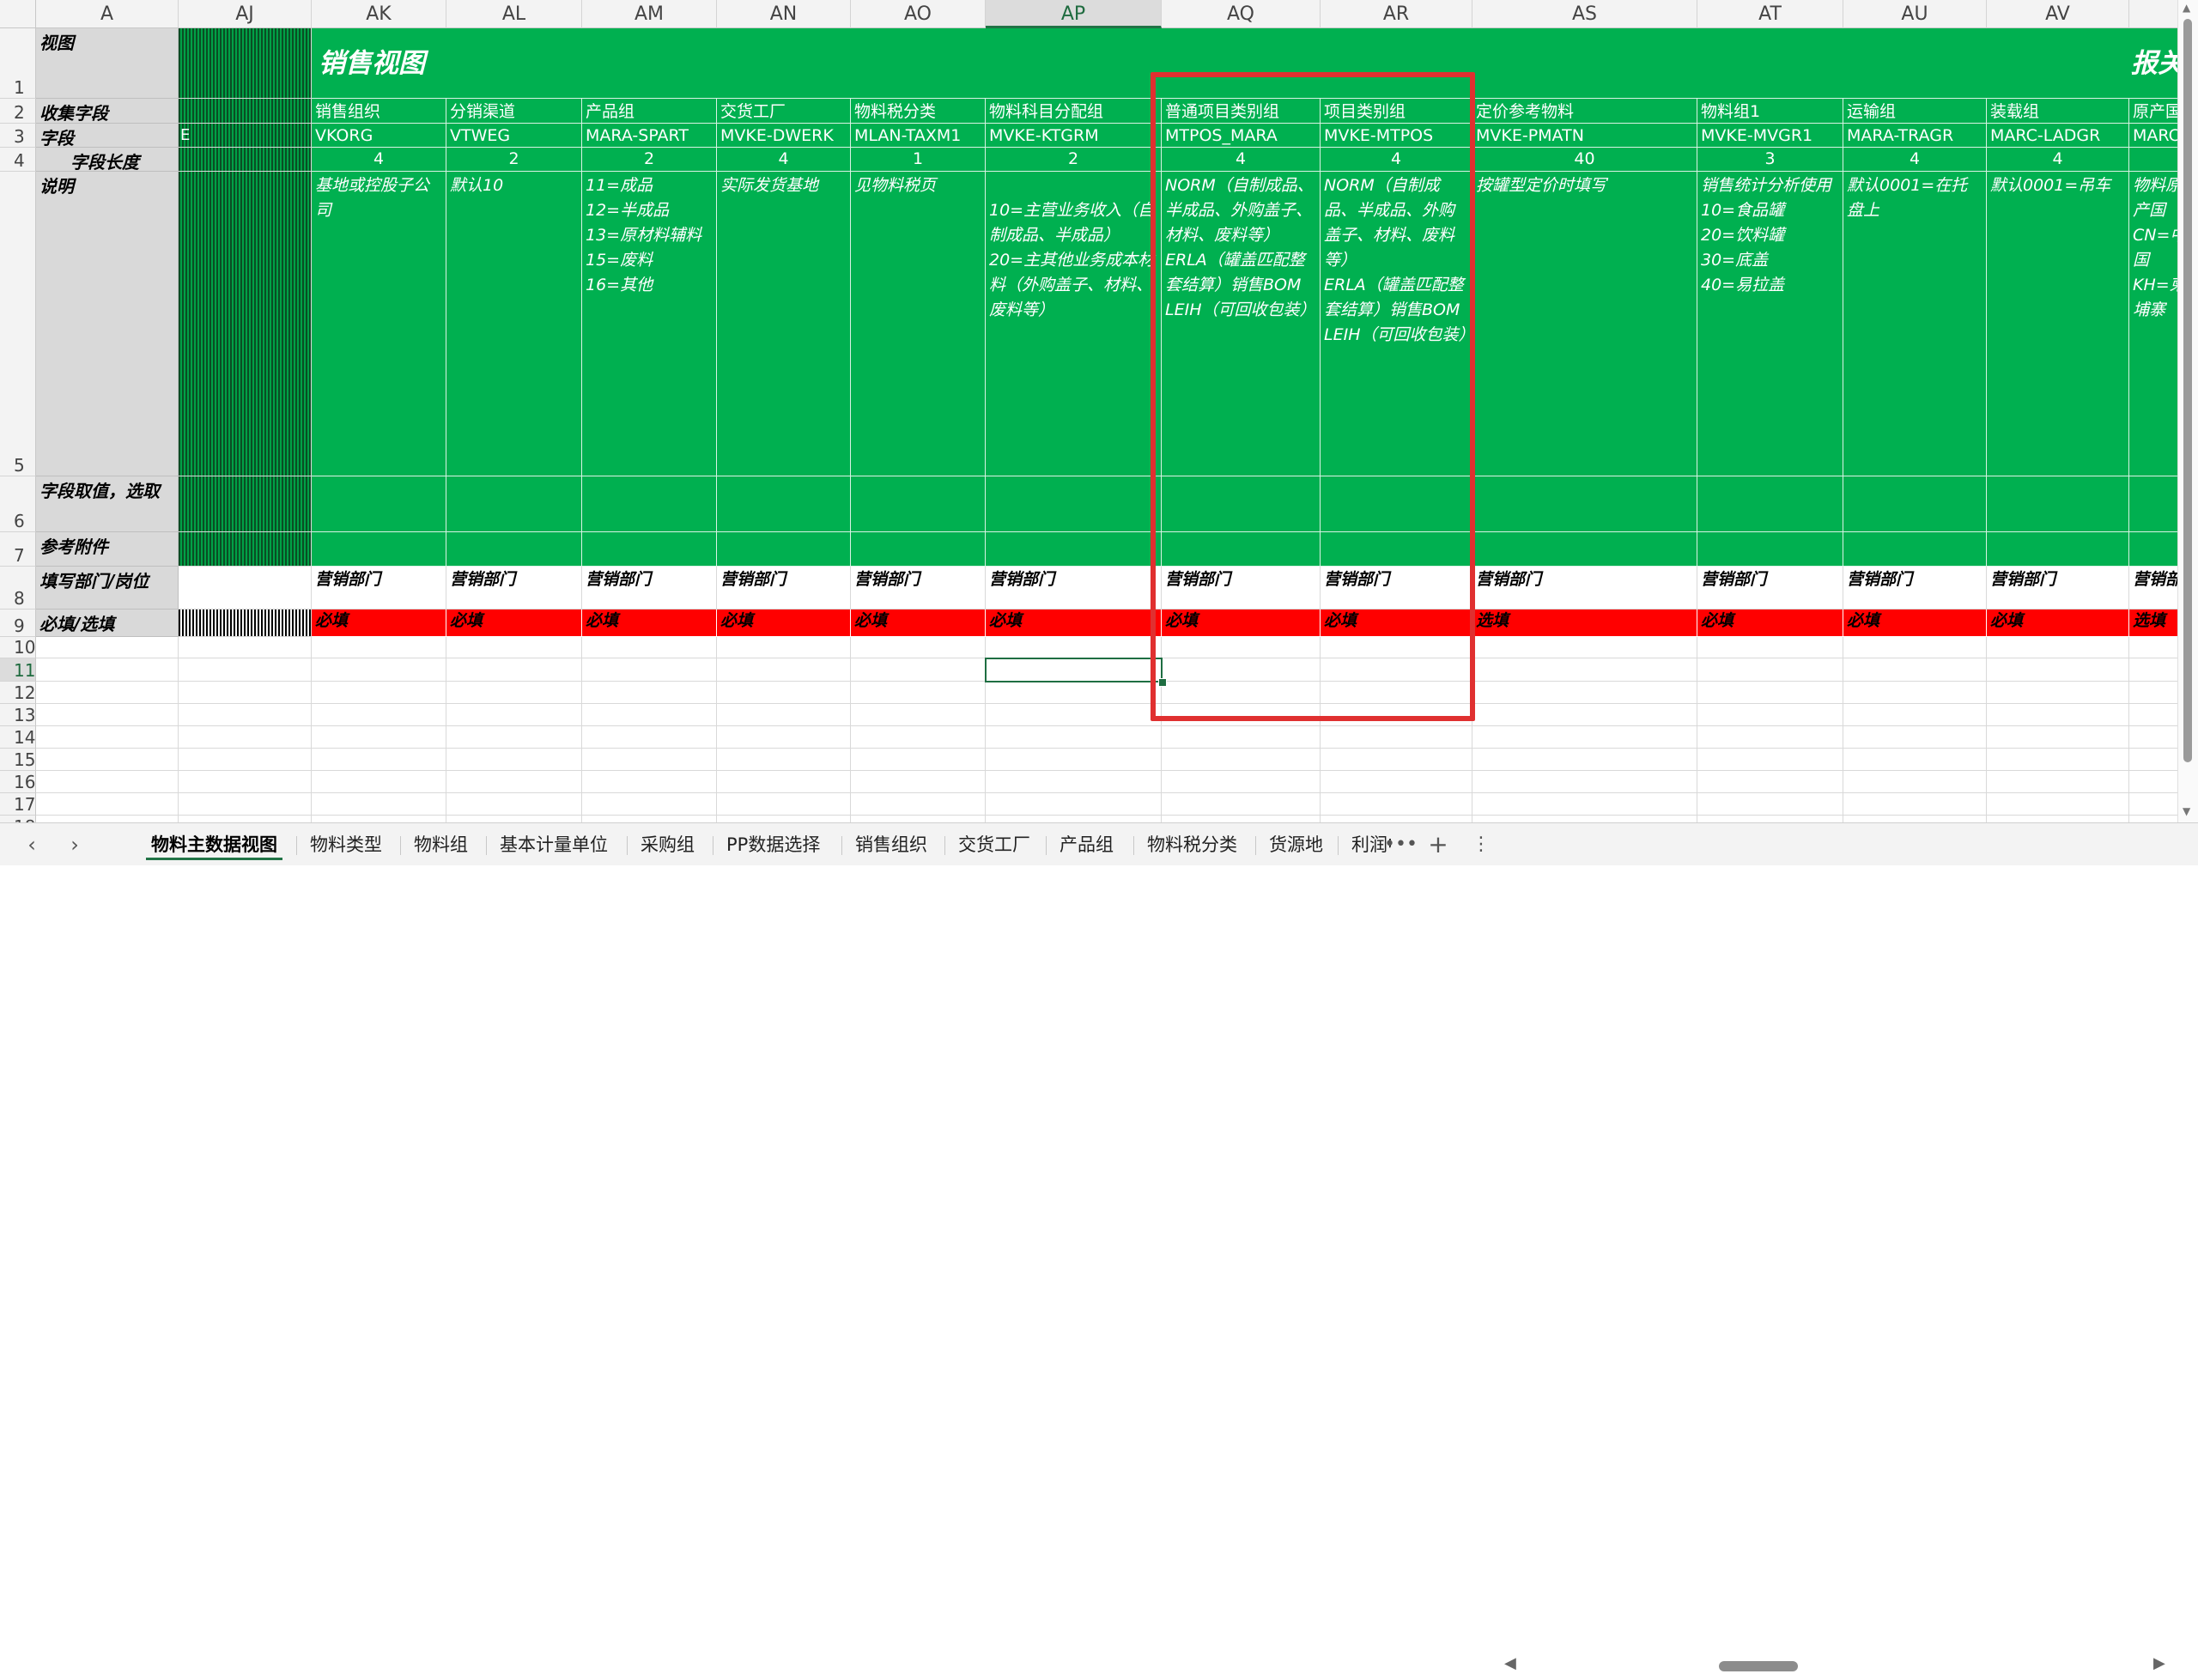 This screenshot has width=2198, height=1680. I want to click on sheet-tab: PP数据选择, so click(773, 845).